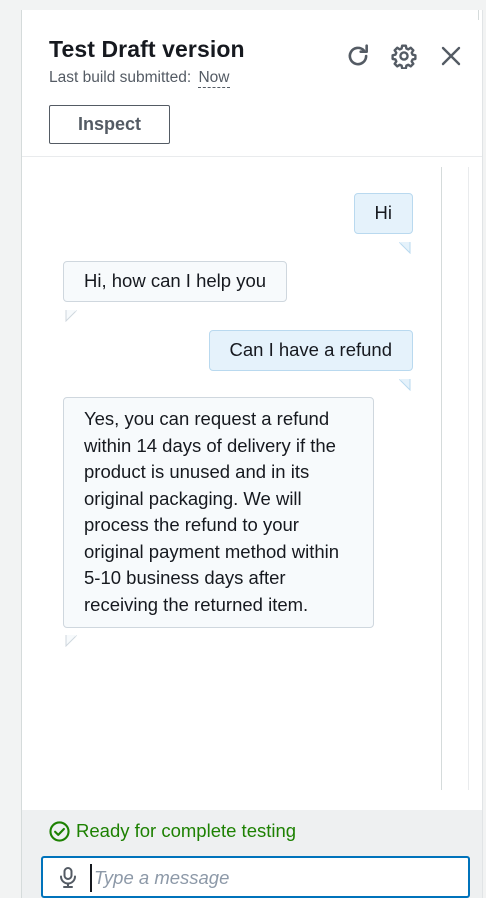 This screenshot has height=898, width=486. What do you see at coordinates (310, 350) in the screenshot?
I see `user-message: Can I have a refund` at bounding box center [310, 350].